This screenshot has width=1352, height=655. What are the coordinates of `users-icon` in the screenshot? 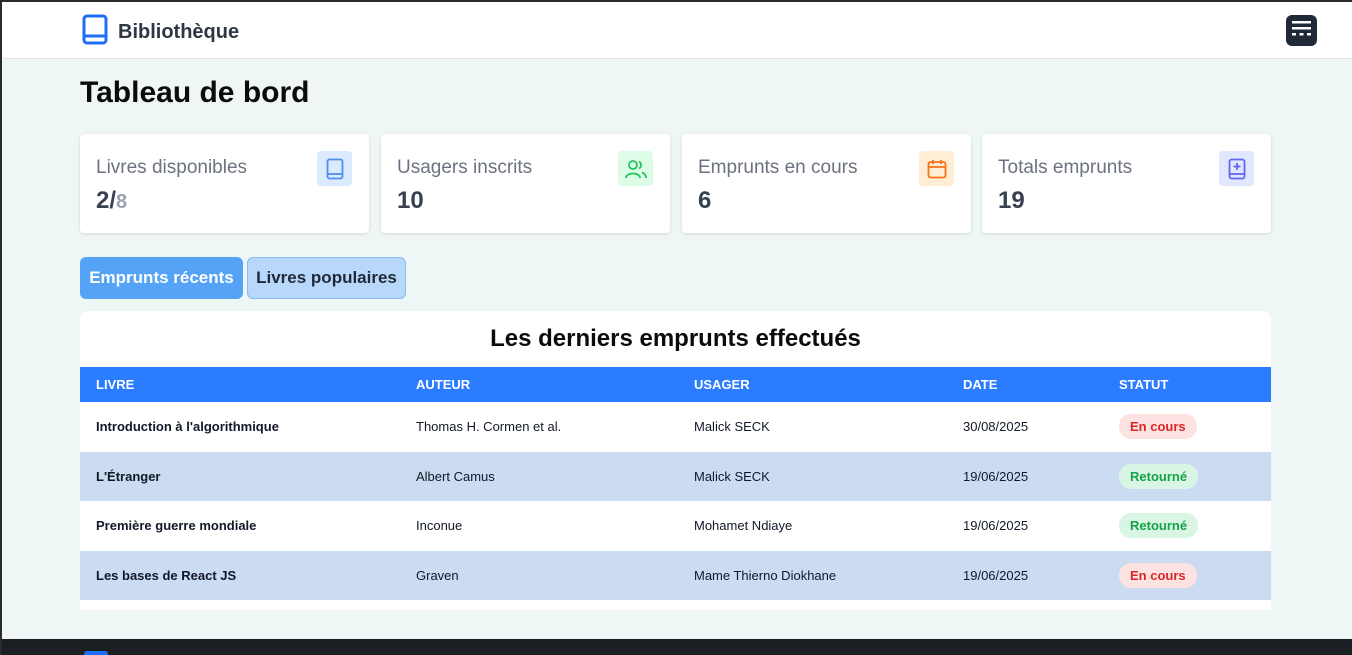 It's located at (635, 168).